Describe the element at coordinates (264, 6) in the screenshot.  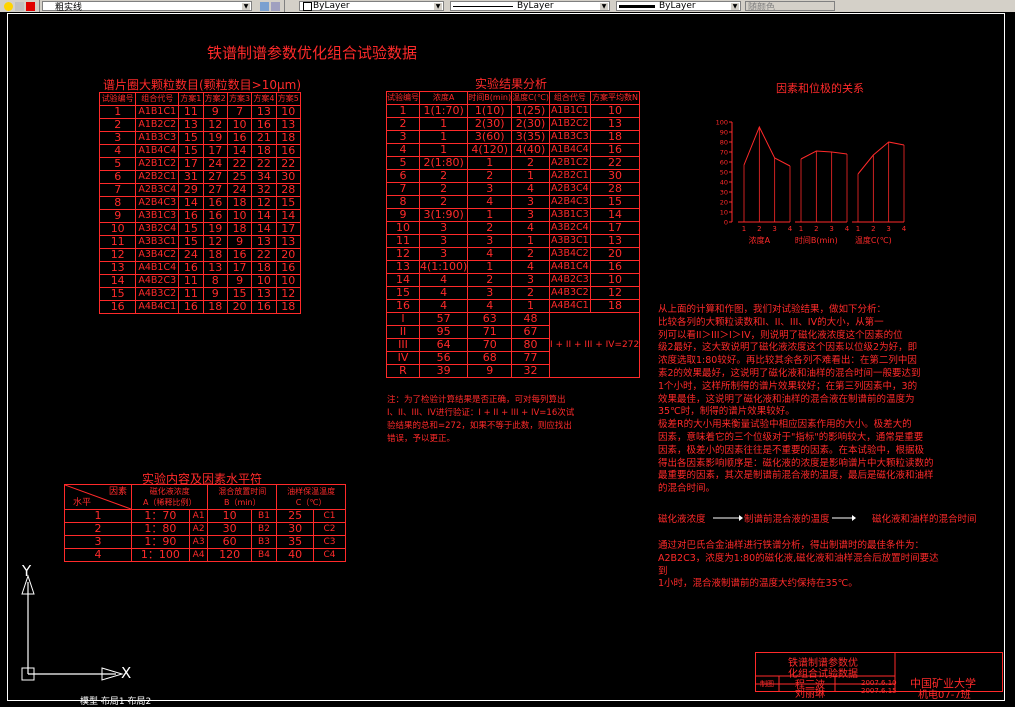
I see `layers-icon` at that location.